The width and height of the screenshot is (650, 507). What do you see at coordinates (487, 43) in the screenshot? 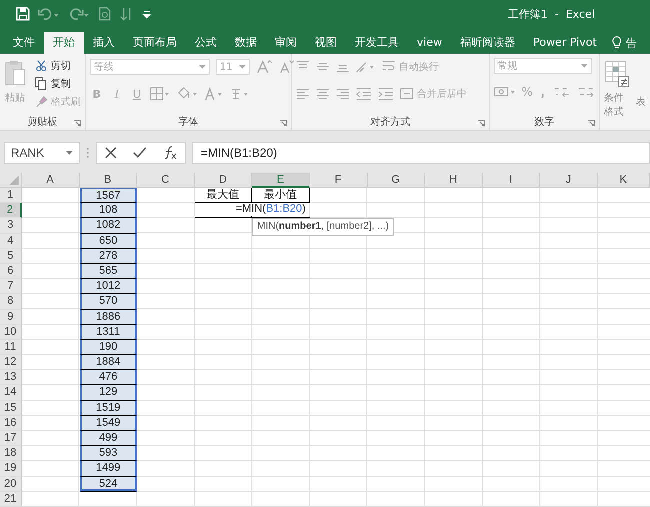
I see `ribbon-tab: 福昕阅读器` at bounding box center [487, 43].